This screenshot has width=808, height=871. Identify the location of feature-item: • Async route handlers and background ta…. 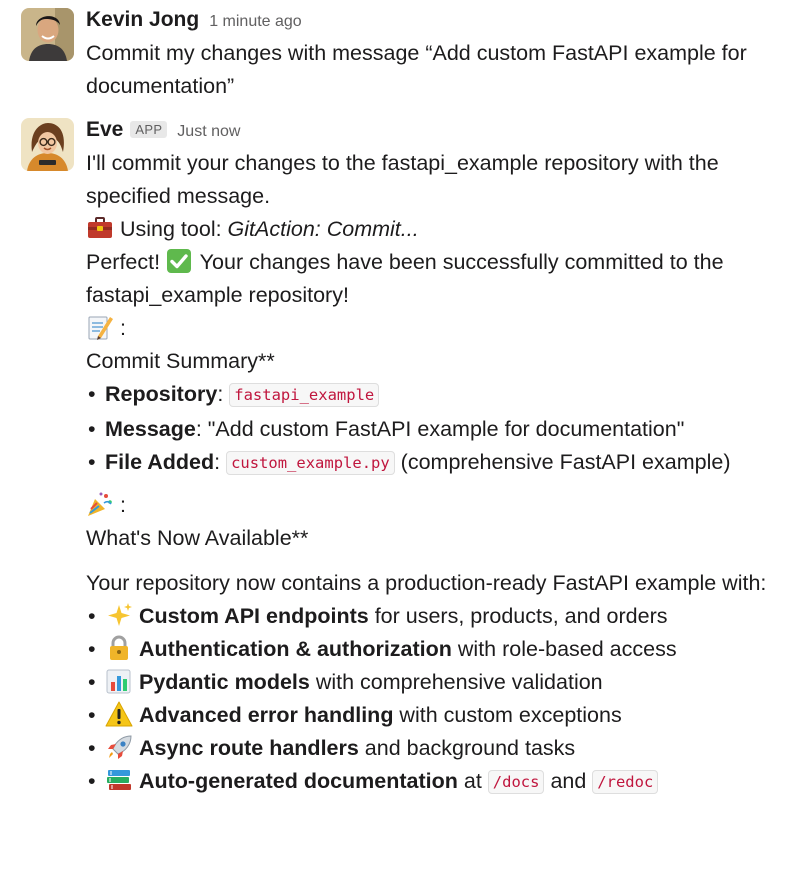
(442, 748).